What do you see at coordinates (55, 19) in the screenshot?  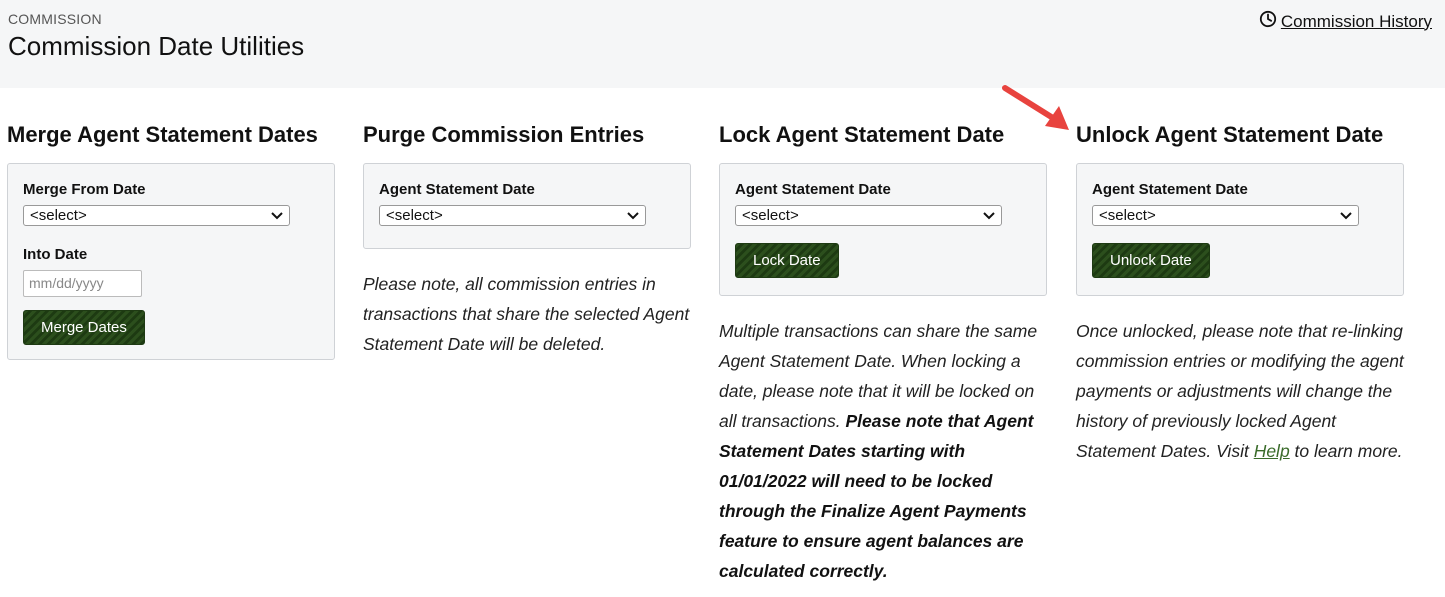 I see `breadcrumb: COMMISSION` at bounding box center [55, 19].